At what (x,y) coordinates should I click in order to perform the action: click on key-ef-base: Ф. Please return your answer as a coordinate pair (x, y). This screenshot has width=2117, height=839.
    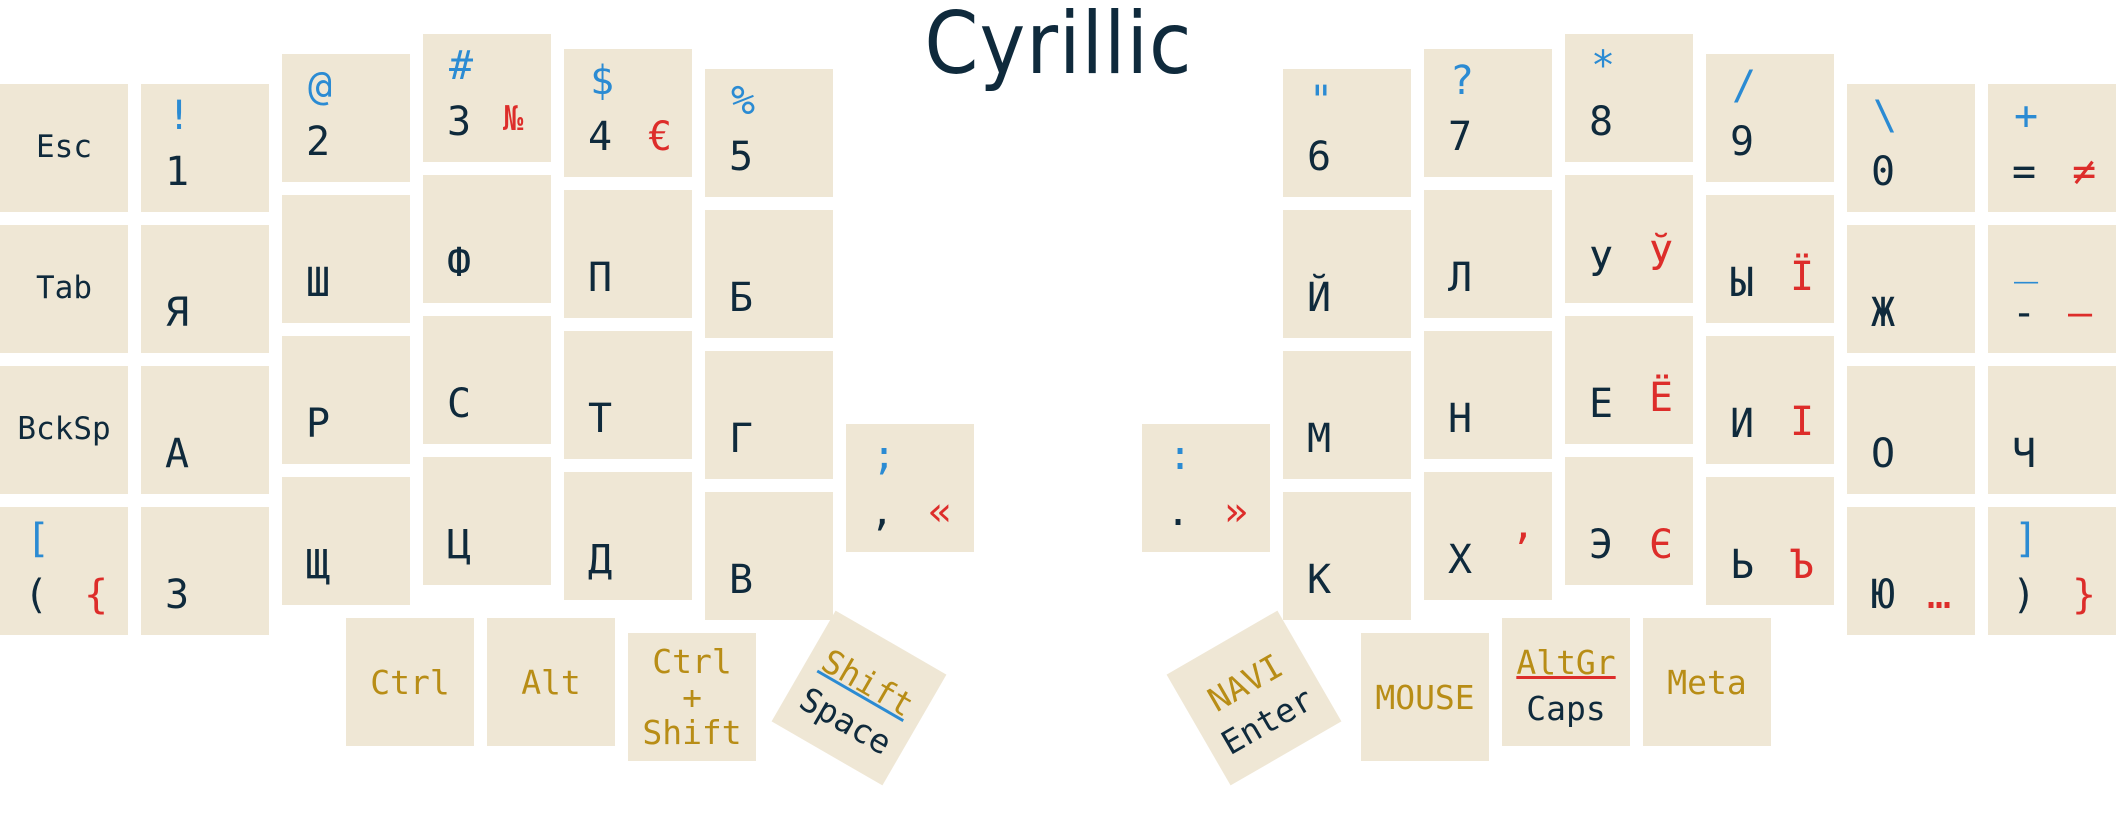
    Looking at the image, I should click on (459, 263).